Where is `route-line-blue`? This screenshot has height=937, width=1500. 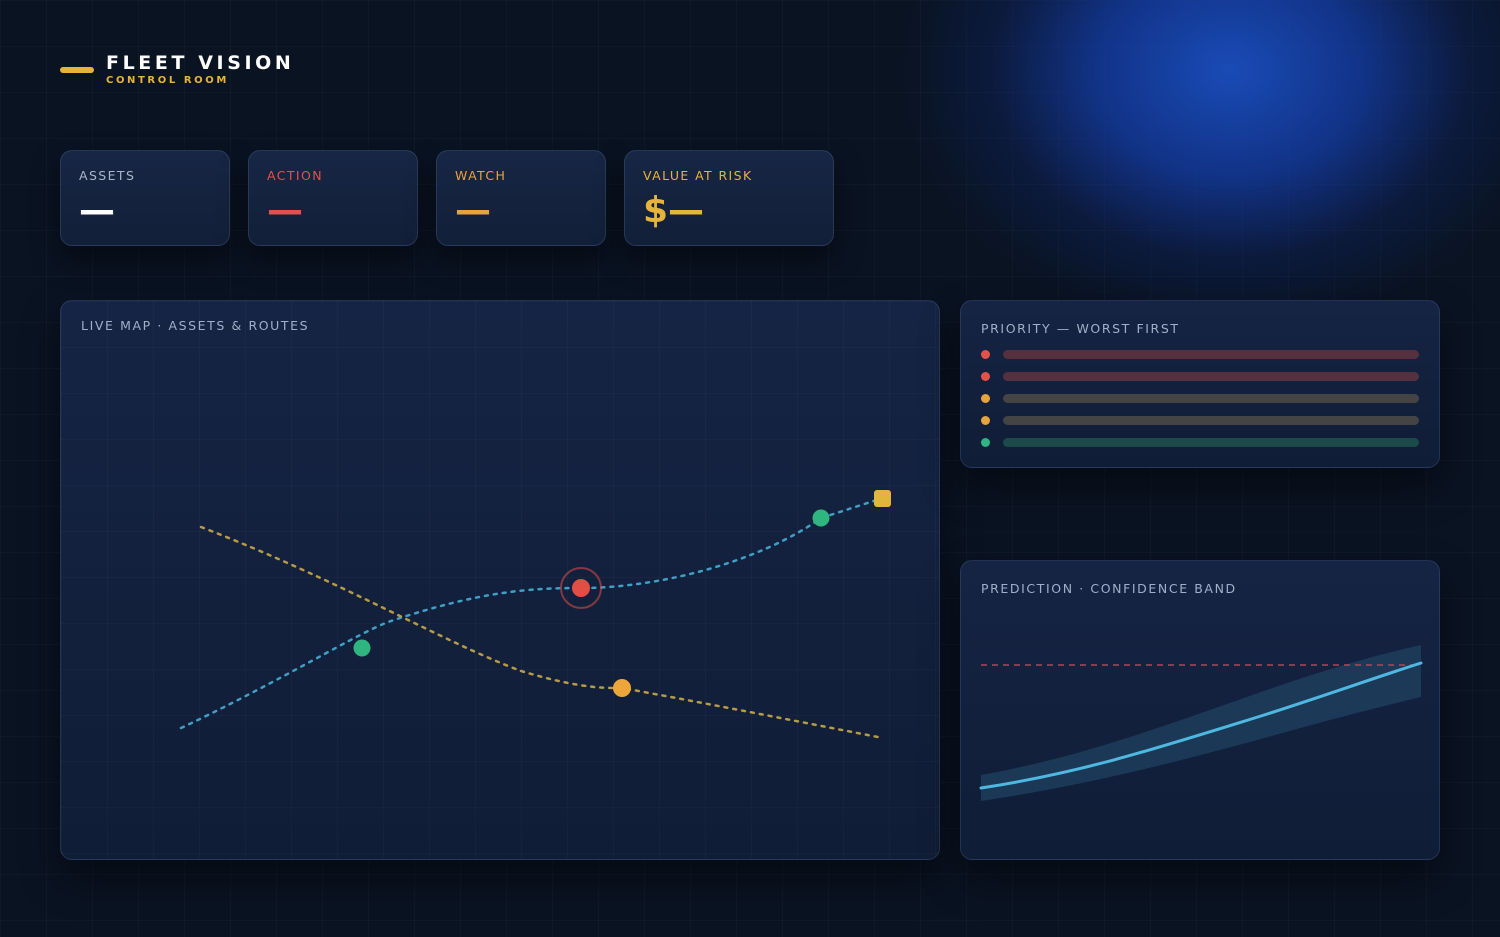 route-line-blue is located at coordinates (532, 613).